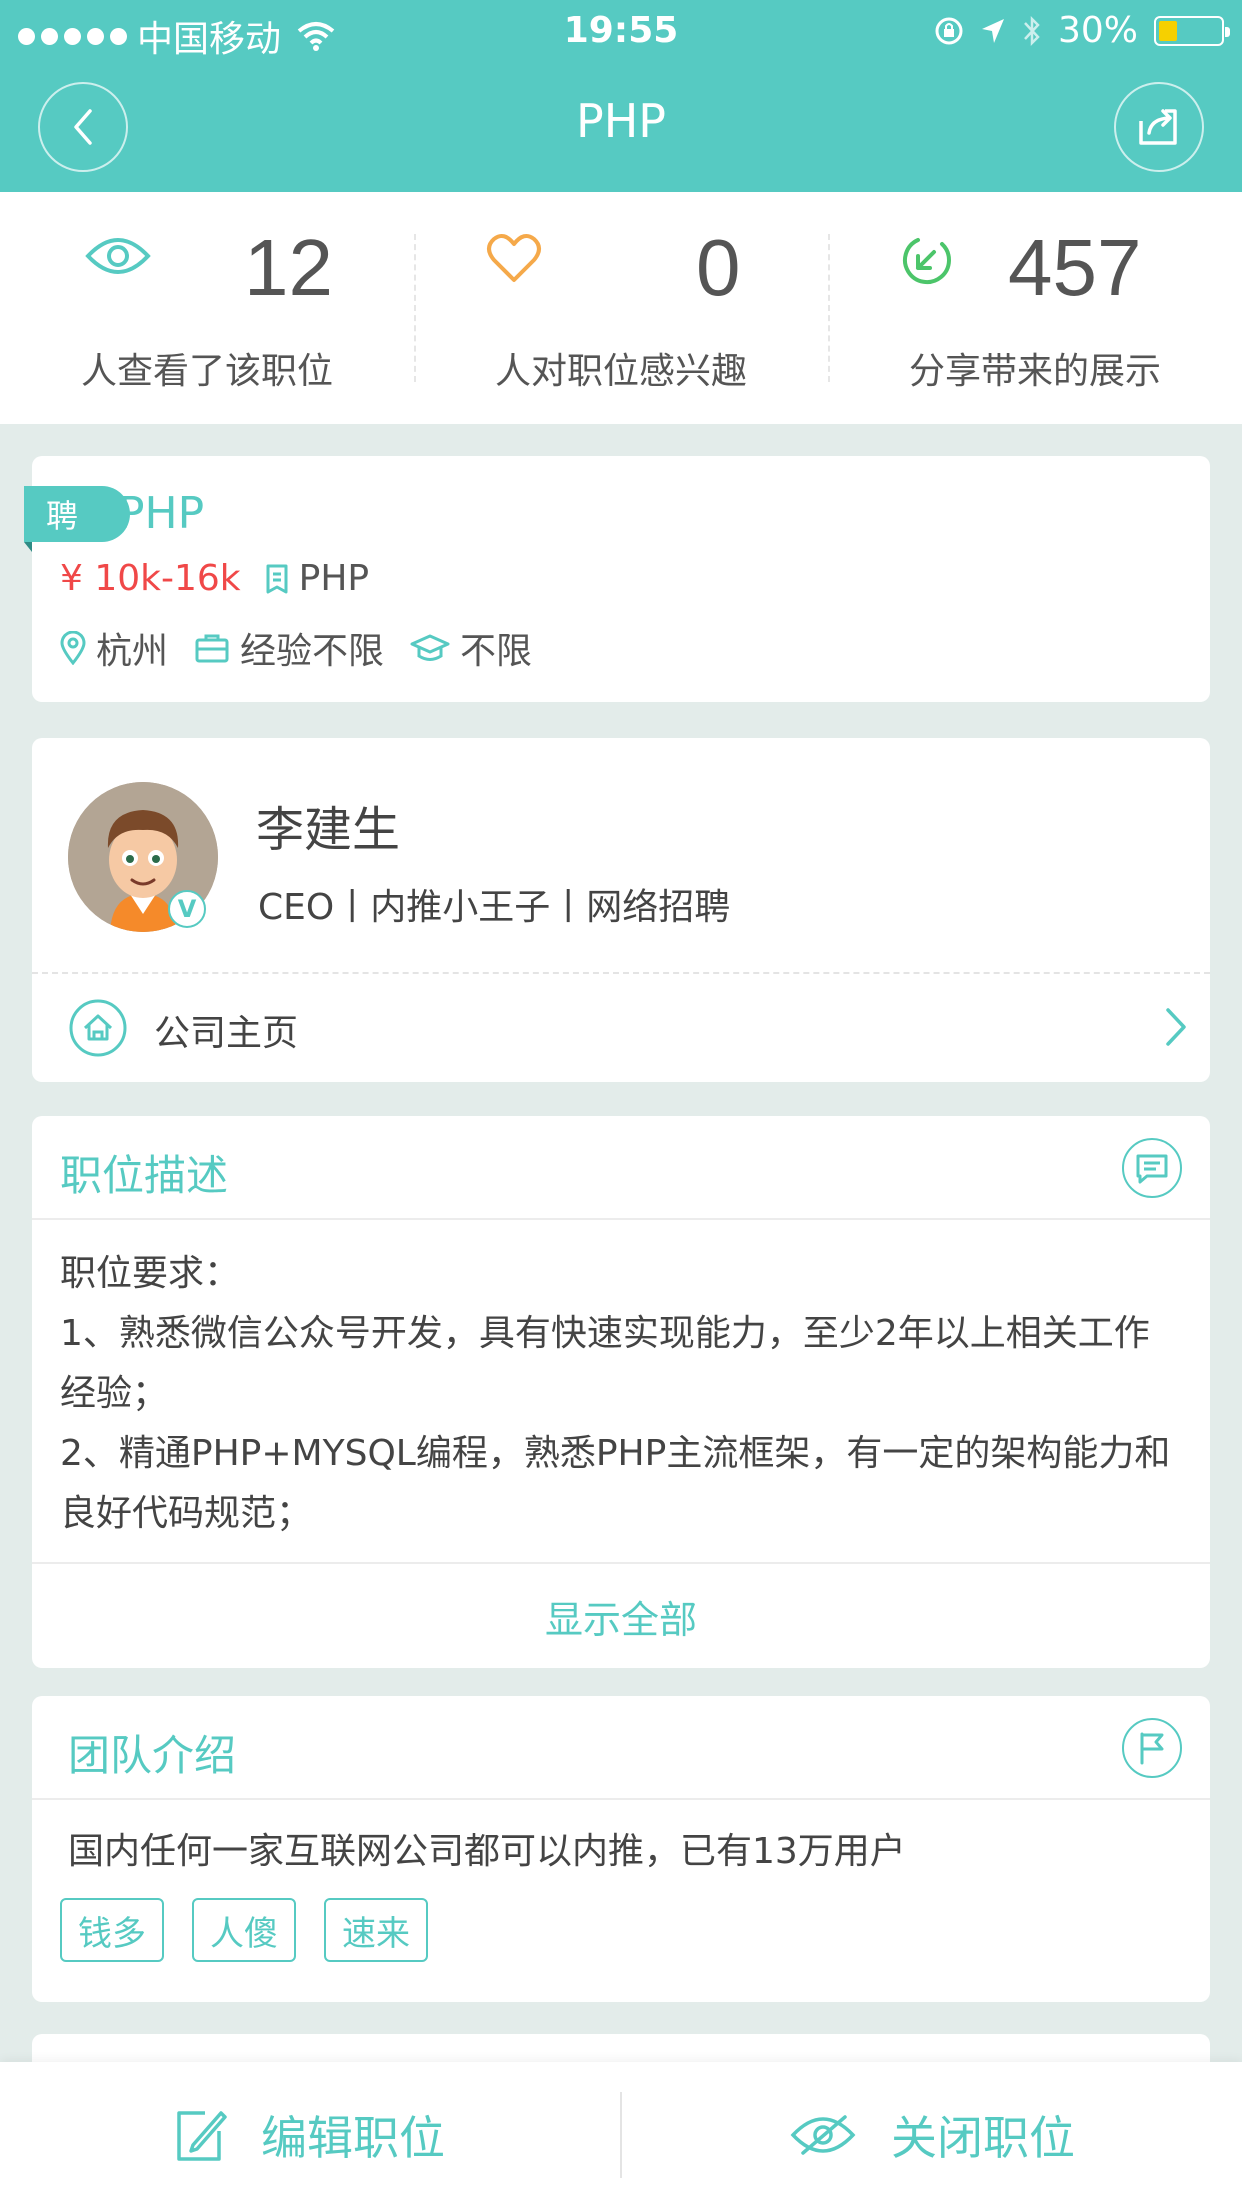 The width and height of the screenshot is (1242, 2208). I want to click on recruit-tag: 聘, so click(77, 519).